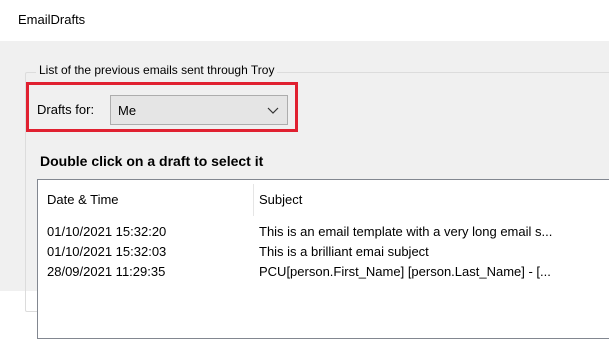  Describe the element at coordinates (199, 110) in the screenshot. I see `drafts-for-dropdown: Me` at that location.